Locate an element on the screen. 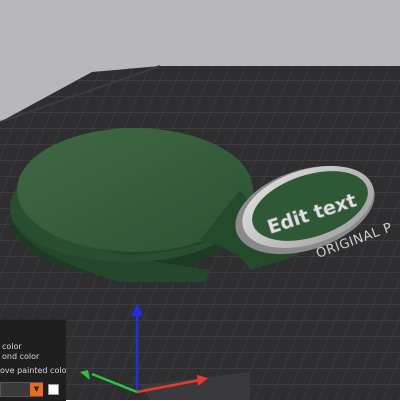  color-picker-row: ▼ is located at coordinates (33, 390).